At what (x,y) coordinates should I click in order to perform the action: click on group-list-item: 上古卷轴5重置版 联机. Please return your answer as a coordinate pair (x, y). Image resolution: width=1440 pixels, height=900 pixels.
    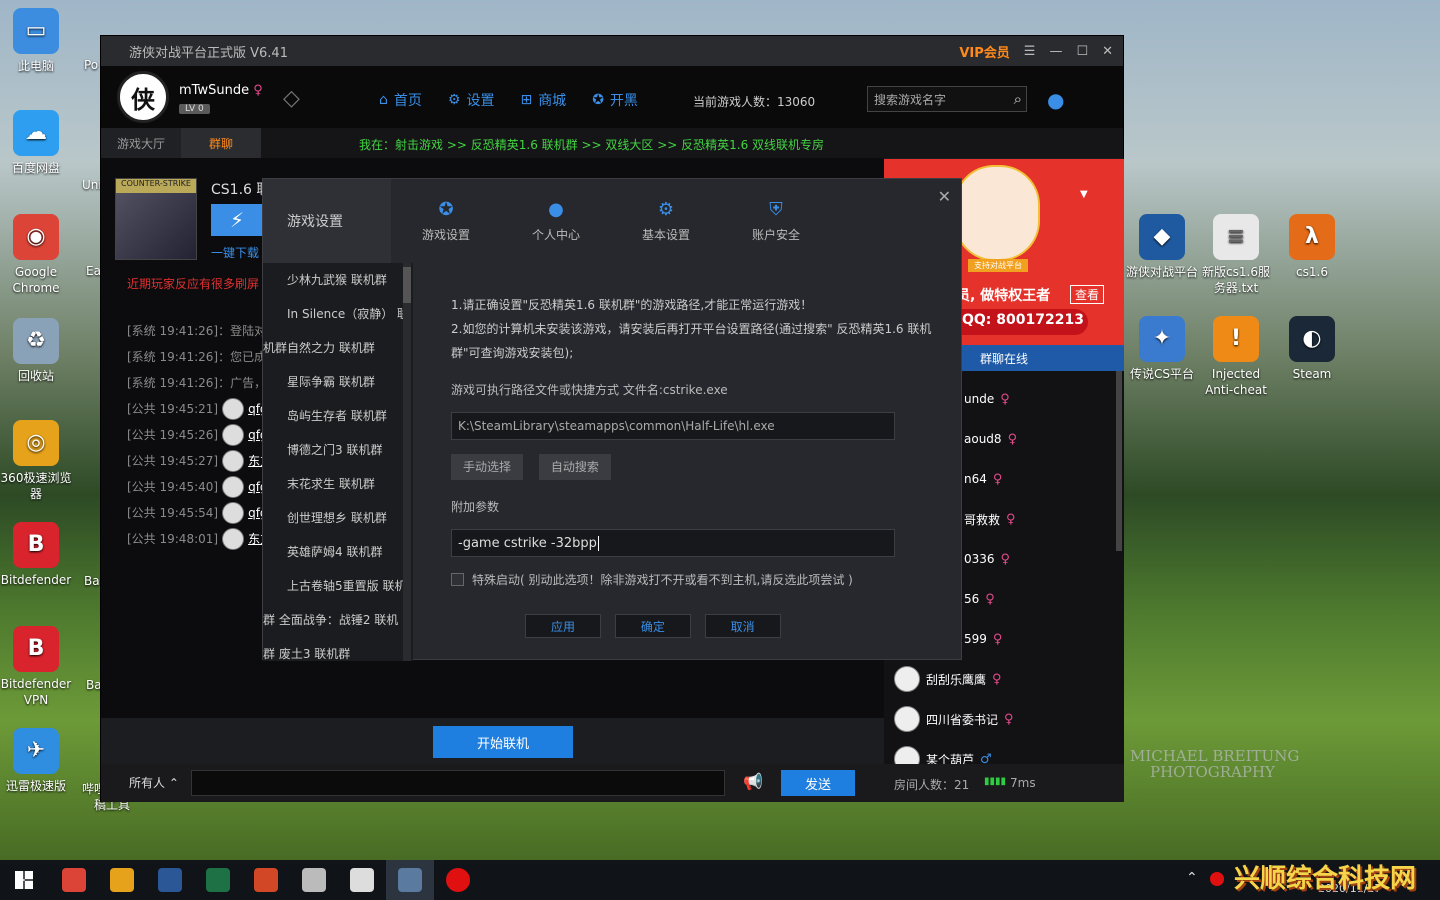
    Looking at the image, I should click on (333, 586).